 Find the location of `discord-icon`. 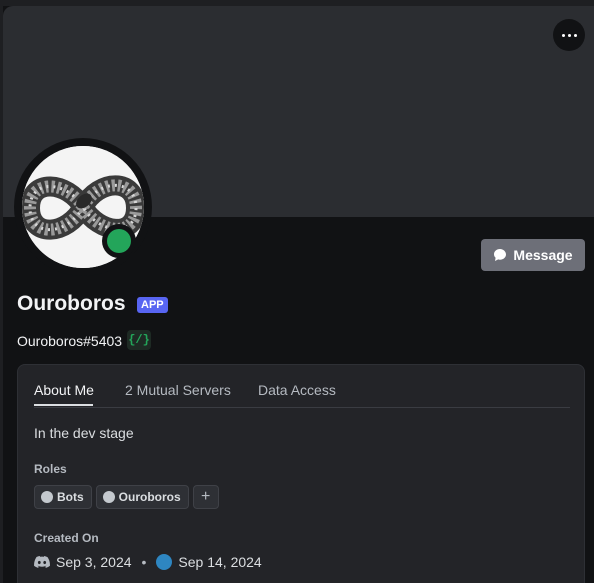

discord-icon is located at coordinates (42, 561).